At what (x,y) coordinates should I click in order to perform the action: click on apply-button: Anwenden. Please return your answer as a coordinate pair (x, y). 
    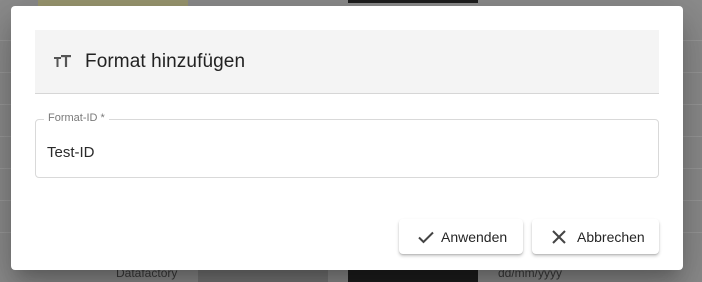
    Looking at the image, I should click on (461, 236).